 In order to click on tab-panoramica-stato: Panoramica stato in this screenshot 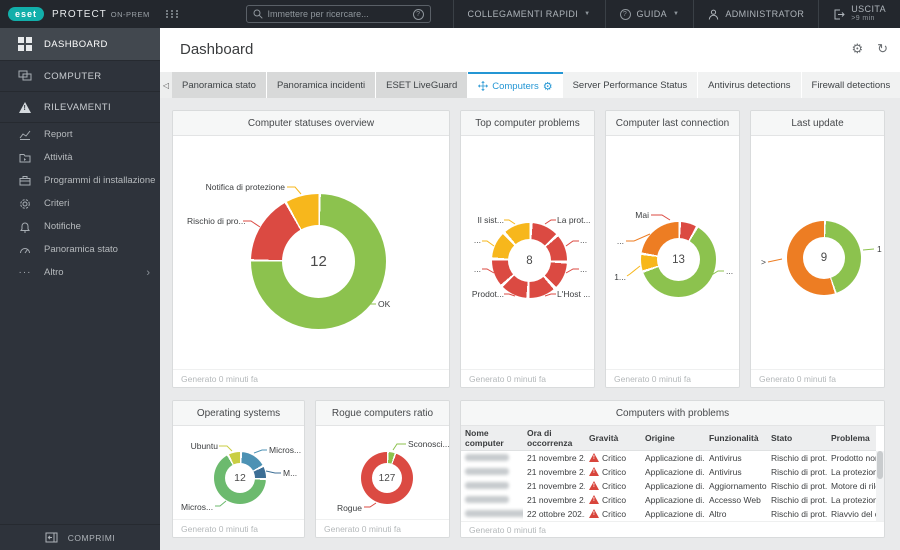, I will do `click(219, 85)`.